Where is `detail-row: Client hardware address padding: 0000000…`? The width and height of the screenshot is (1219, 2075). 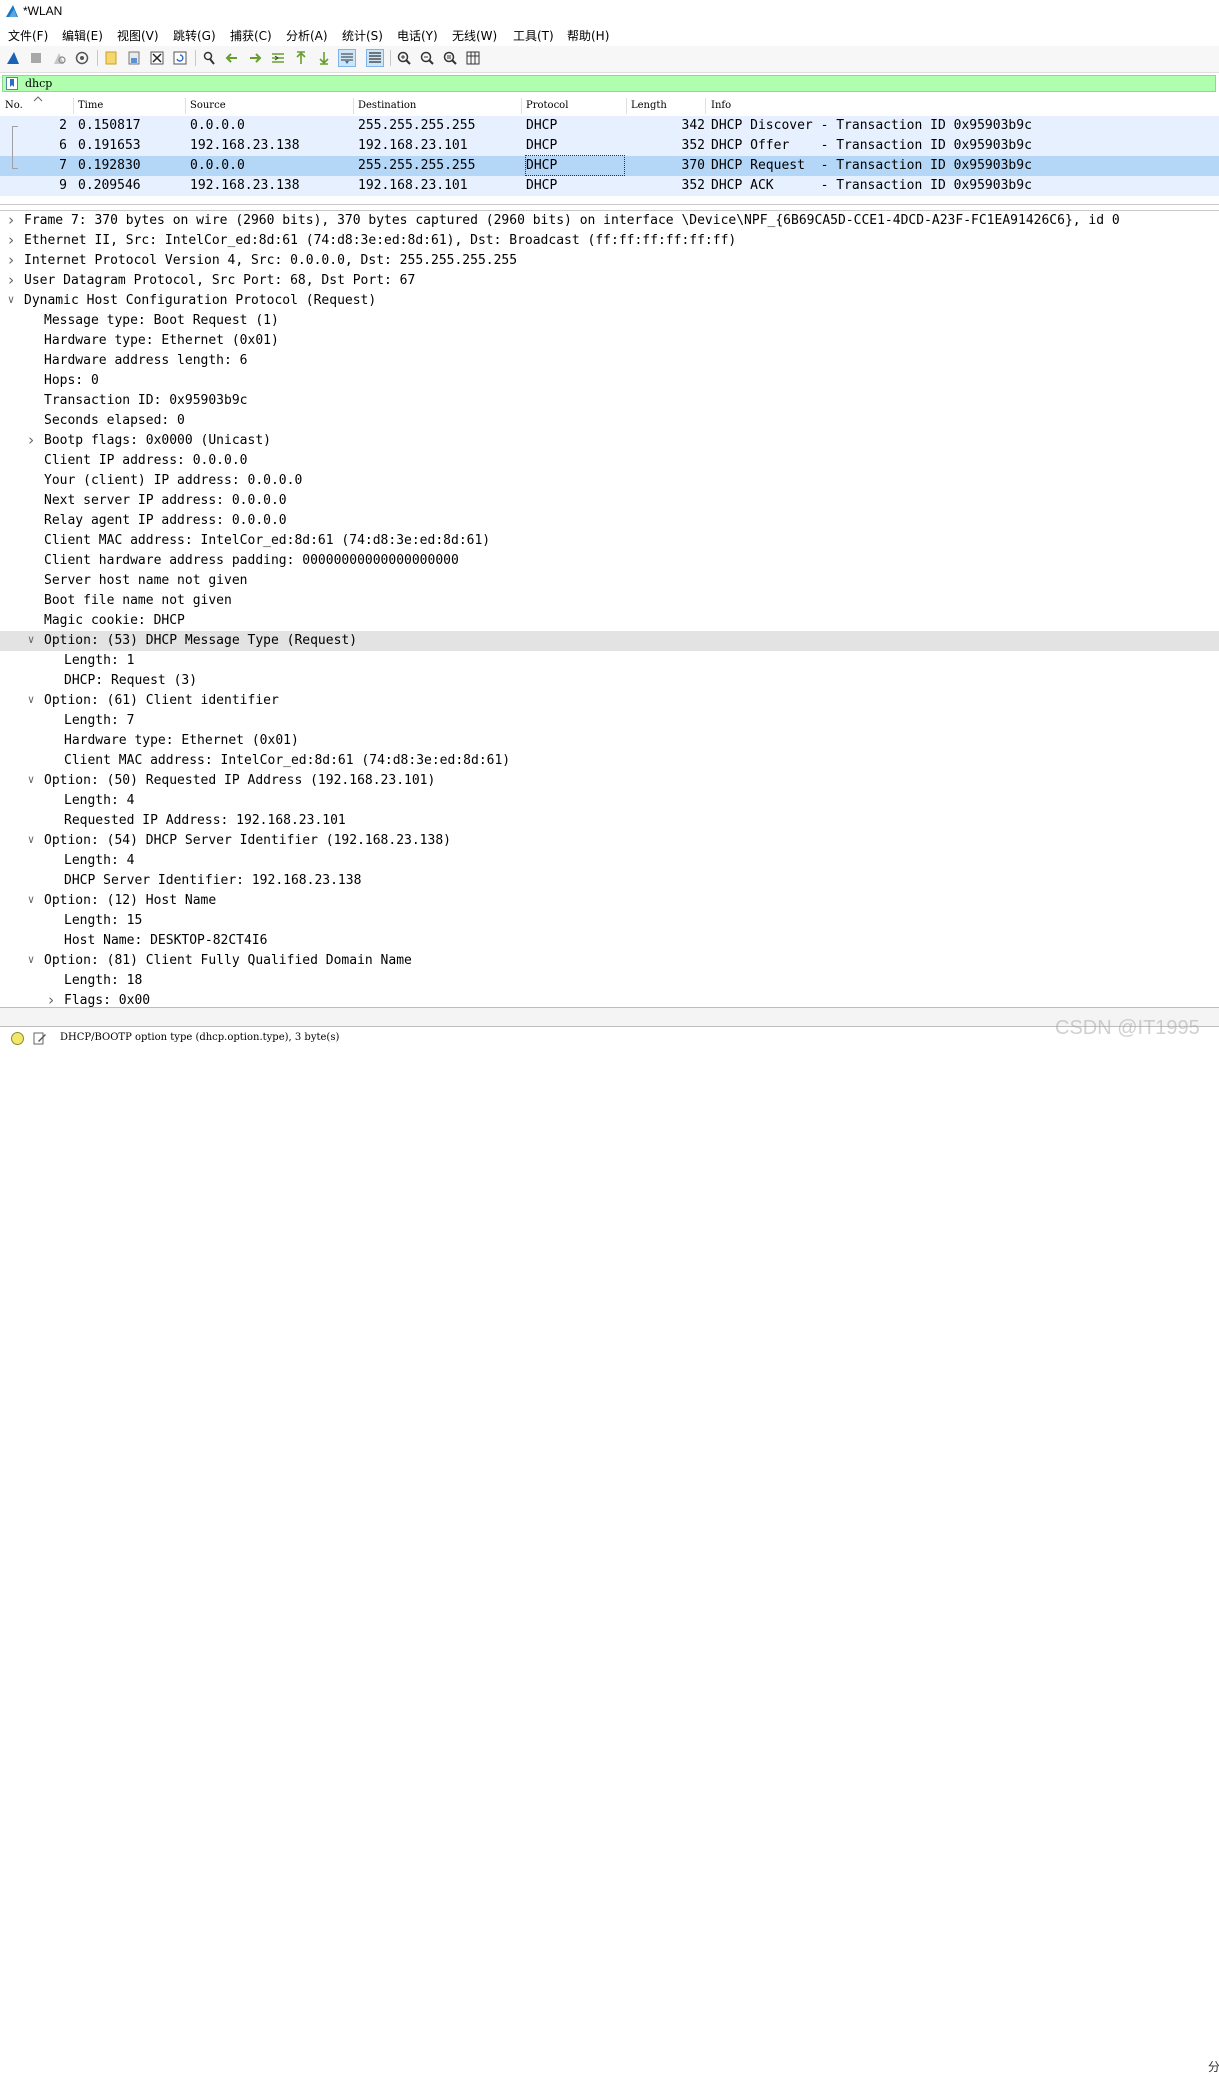
detail-row: Client hardware address padding: 0000000… is located at coordinates (609, 561).